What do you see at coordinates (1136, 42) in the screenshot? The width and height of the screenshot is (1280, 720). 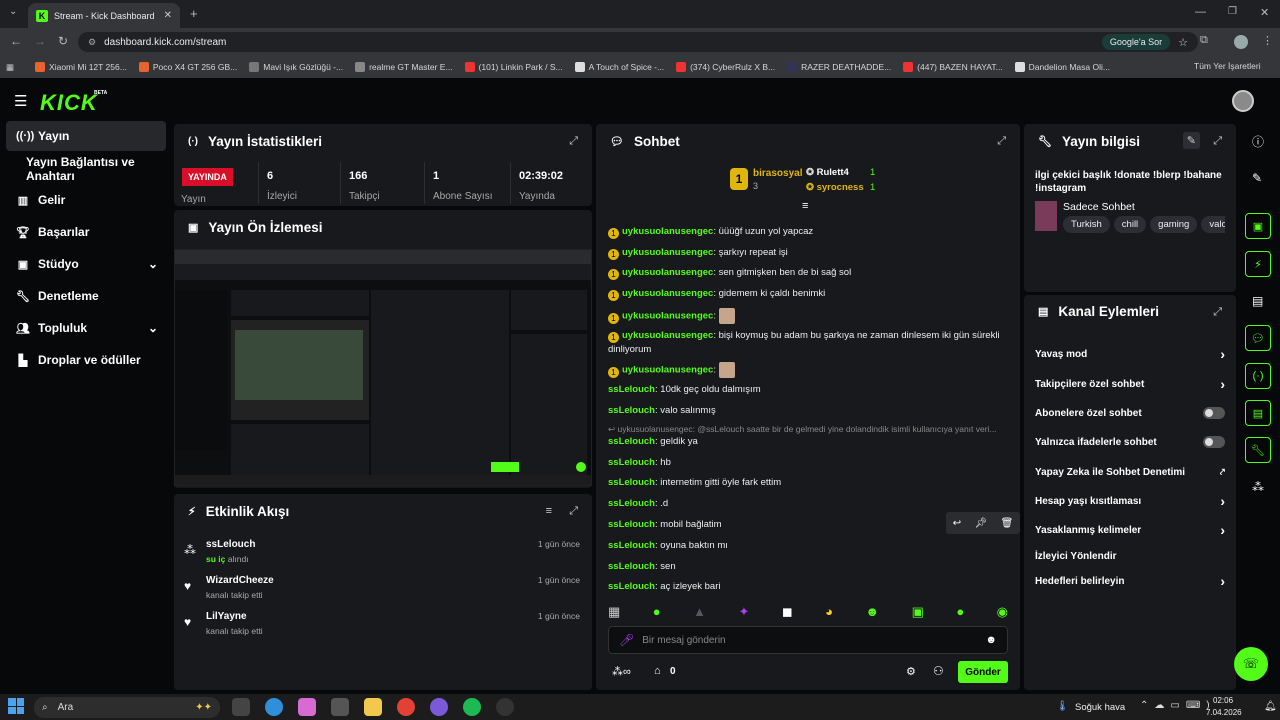 I see `google-ask-button: Google'a Sor` at bounding box center [1136, 42].